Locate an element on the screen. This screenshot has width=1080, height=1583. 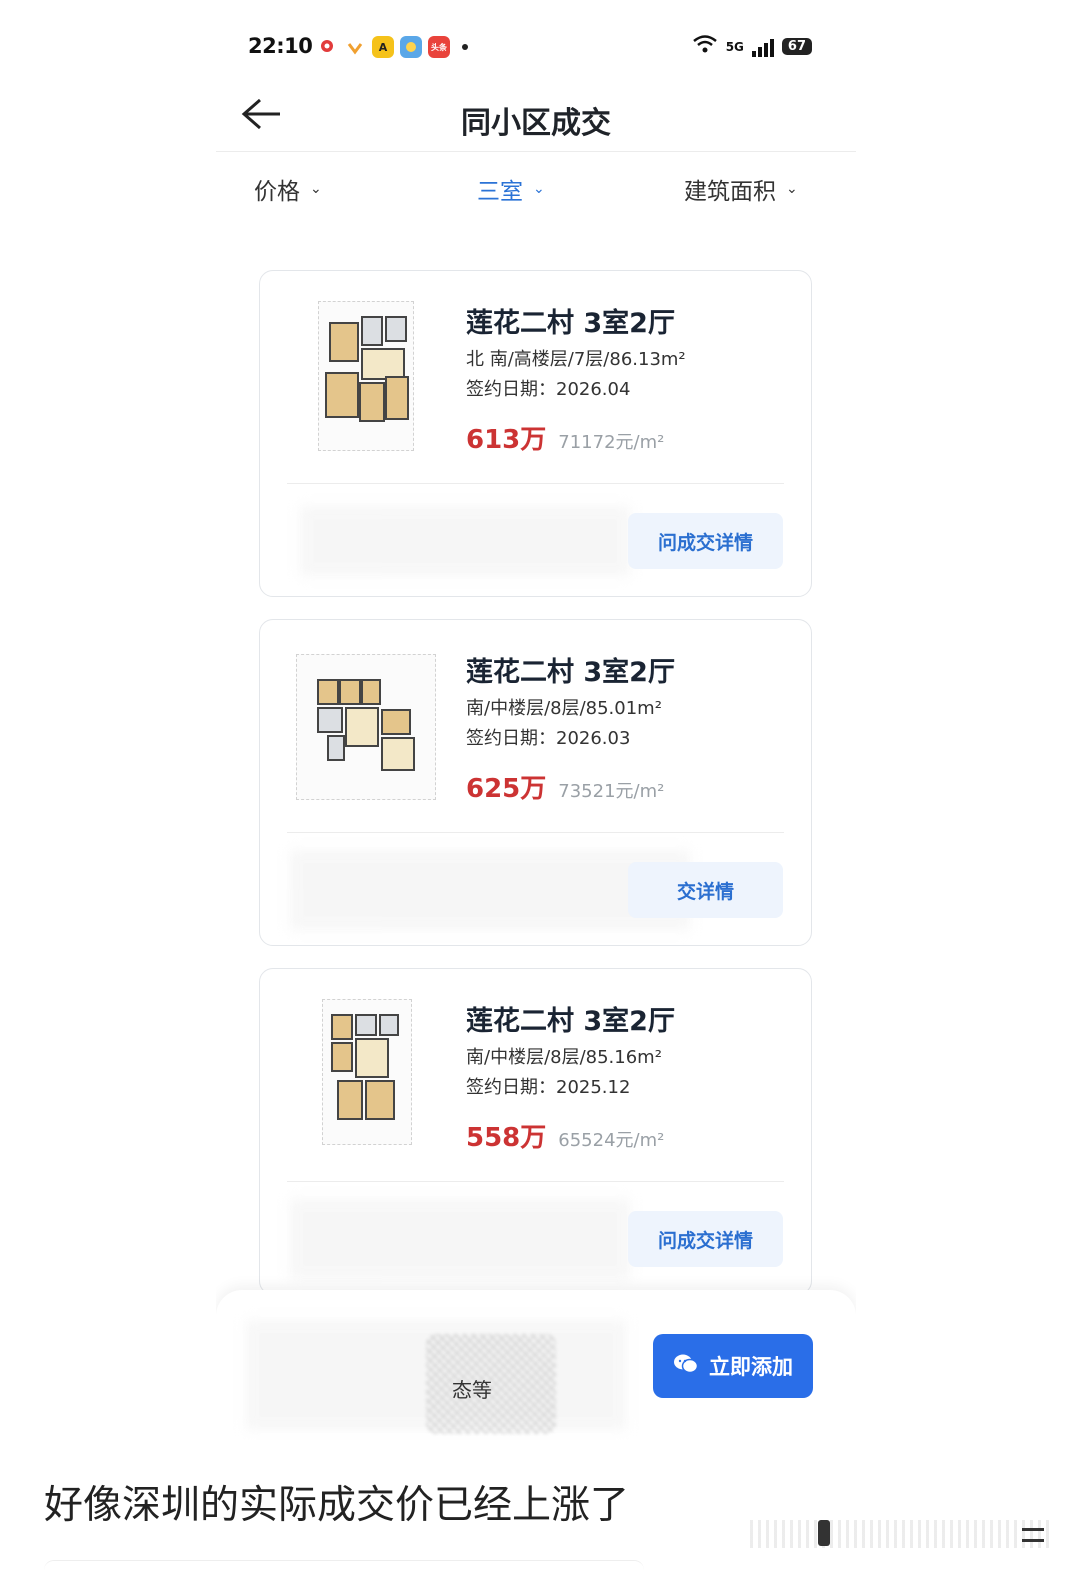
more-notifications-dot-icon is located at coordinates (465, 47).